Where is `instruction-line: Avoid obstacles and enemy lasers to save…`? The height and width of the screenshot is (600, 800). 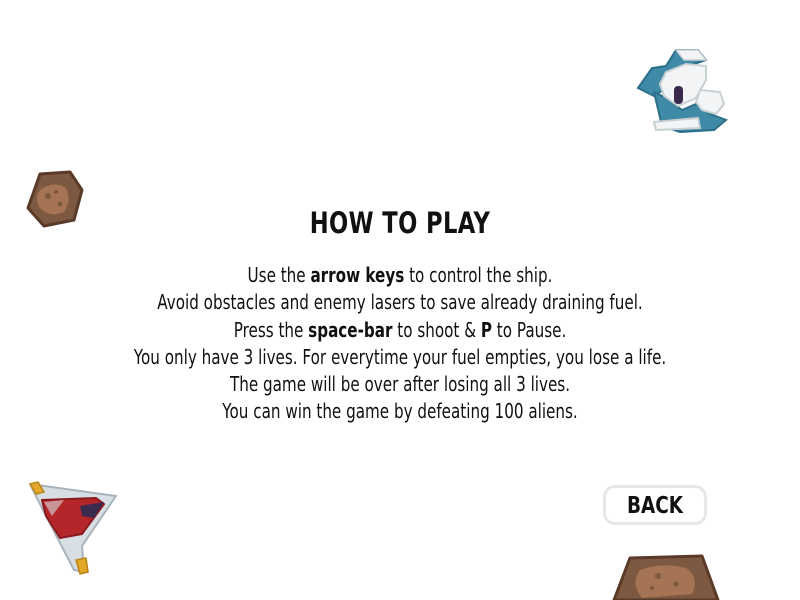
instruction-line: Avoid obstacles and enemy lasers to save… is located at coordinates (400, 302).